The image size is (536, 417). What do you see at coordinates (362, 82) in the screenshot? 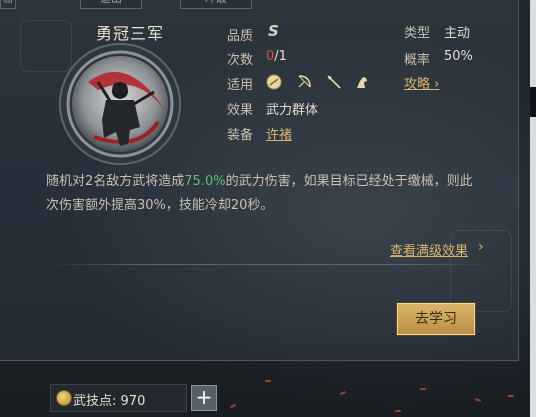
I see `horse-icon` at bounding box center [362, 82].